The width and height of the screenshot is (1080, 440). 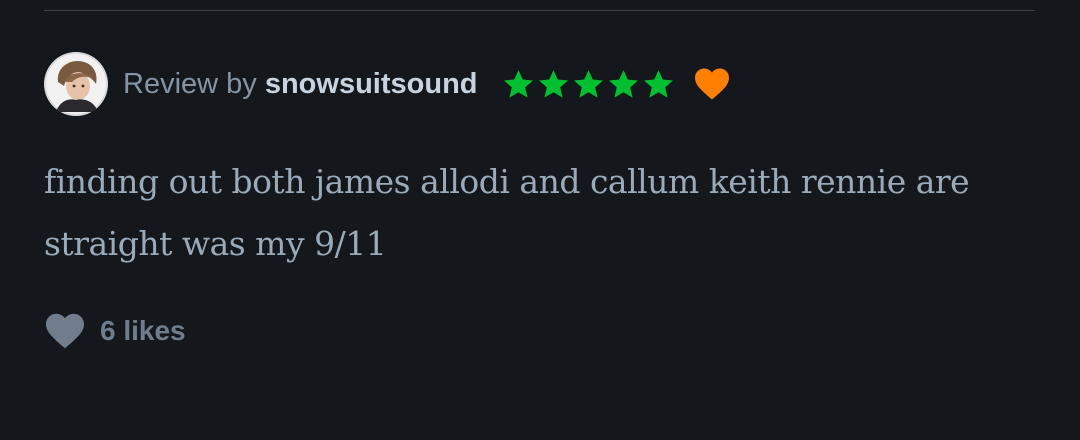 I want to click on star-rating, so click(x=588, y=84).